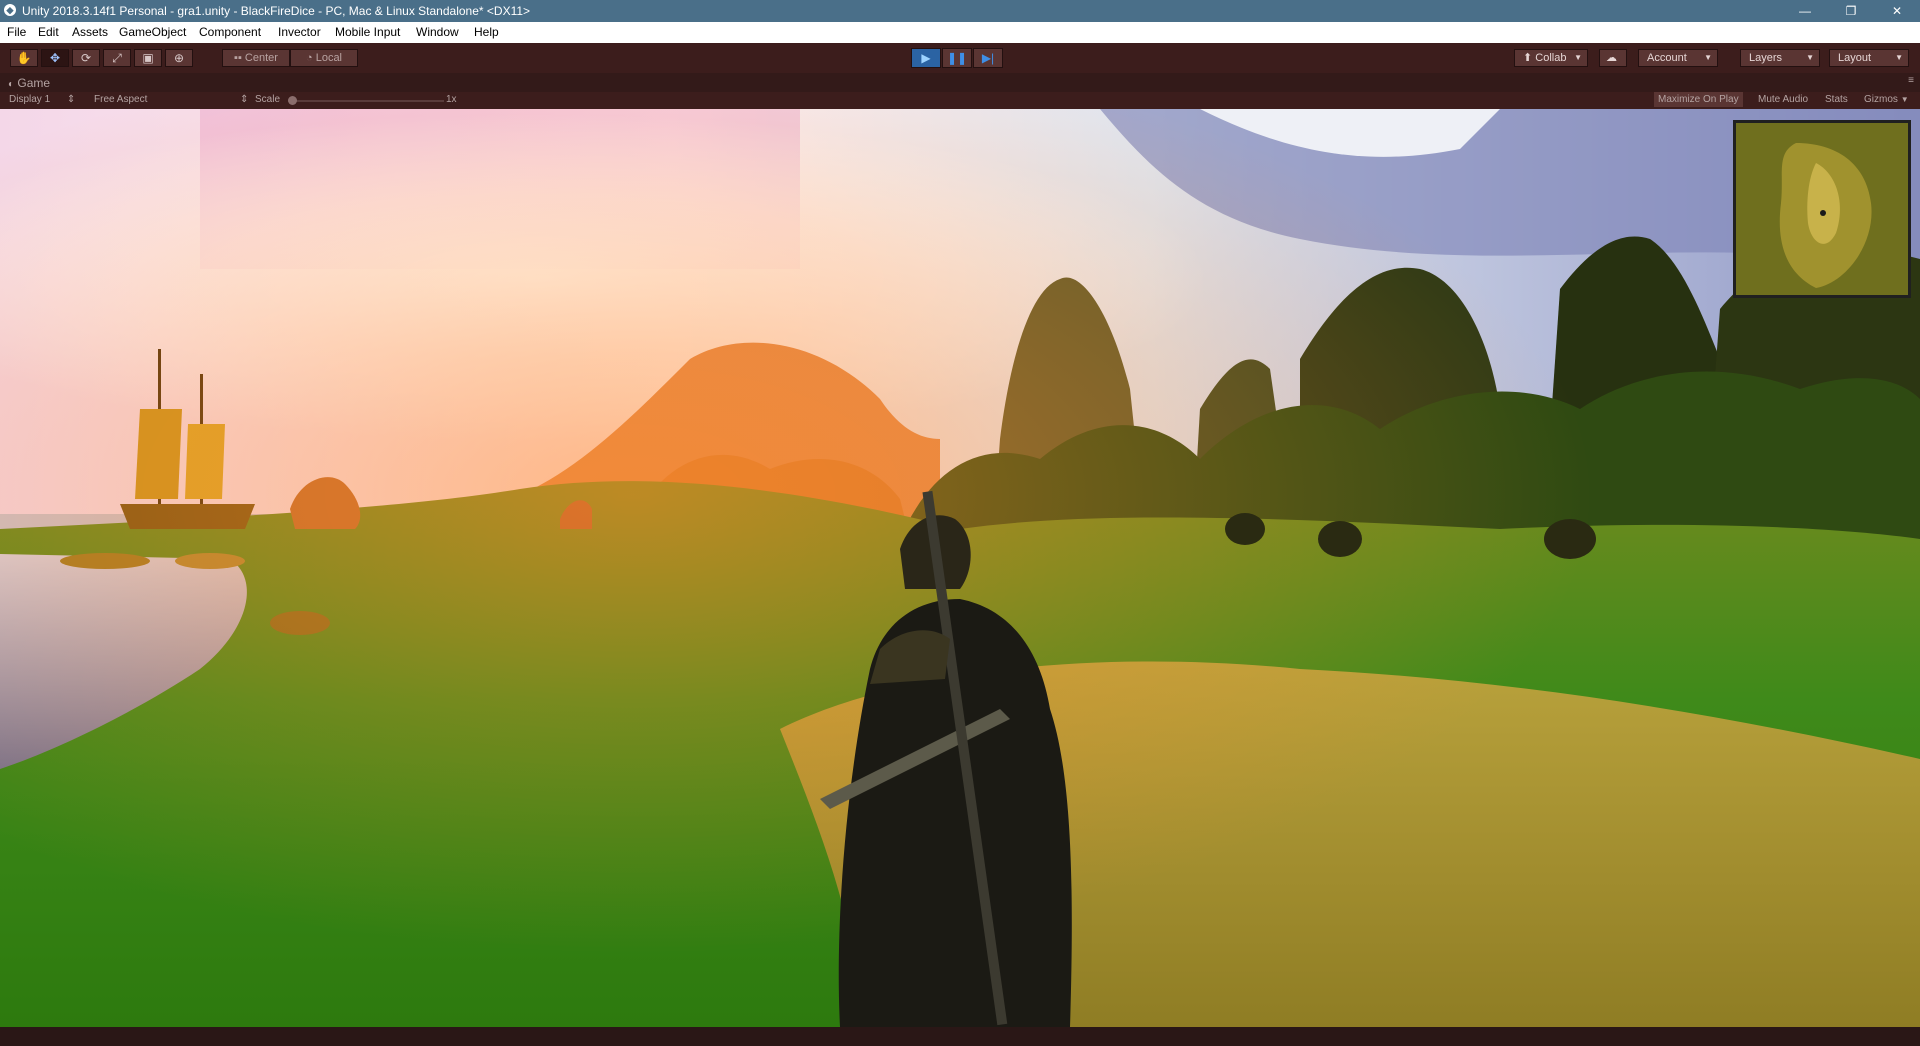 Image resolution: width=1920 pixels, height=1046 pixels. I want to click on play-button: ▶, so click(926, 58).